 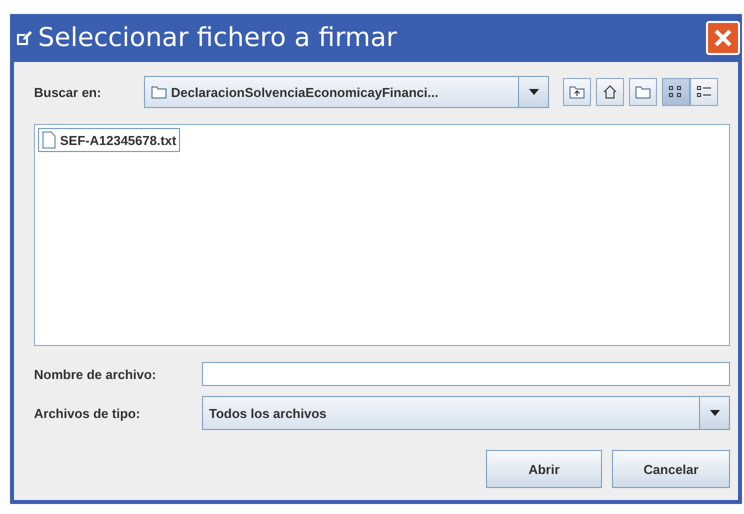 I want to click on cancel-button: Cancelar, so click(x=671, y=469).